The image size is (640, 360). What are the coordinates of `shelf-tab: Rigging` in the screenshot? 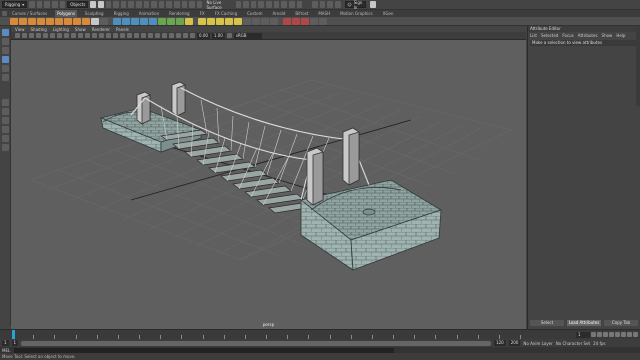 It's located at (121, 13).